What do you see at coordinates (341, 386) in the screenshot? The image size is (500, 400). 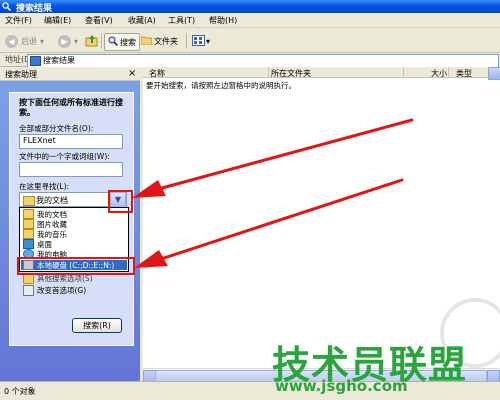 I see `watermark-url: www.jsgho.com` at bounding box center [341, 386].